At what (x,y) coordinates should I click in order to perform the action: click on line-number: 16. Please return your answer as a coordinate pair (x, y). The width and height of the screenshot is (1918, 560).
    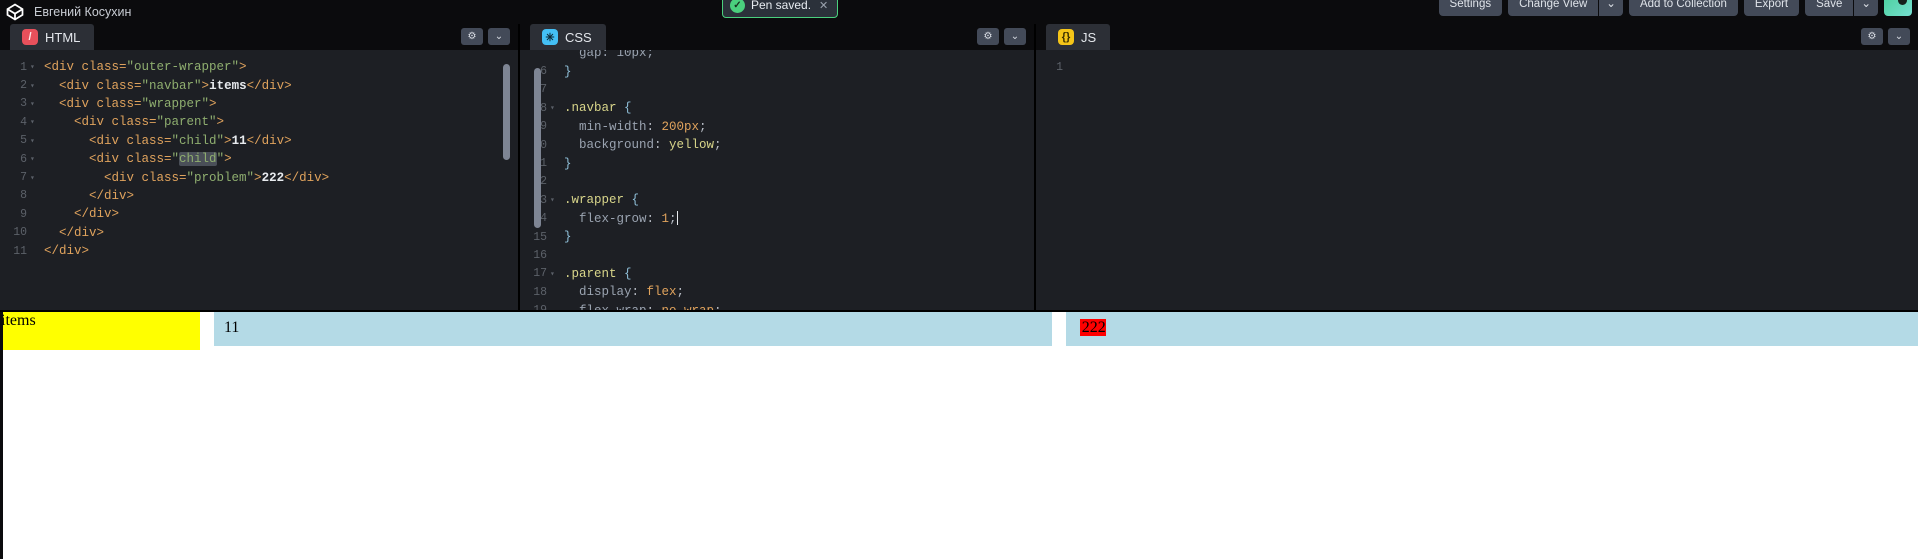
    Looking at the image, I should click on (540, 255).